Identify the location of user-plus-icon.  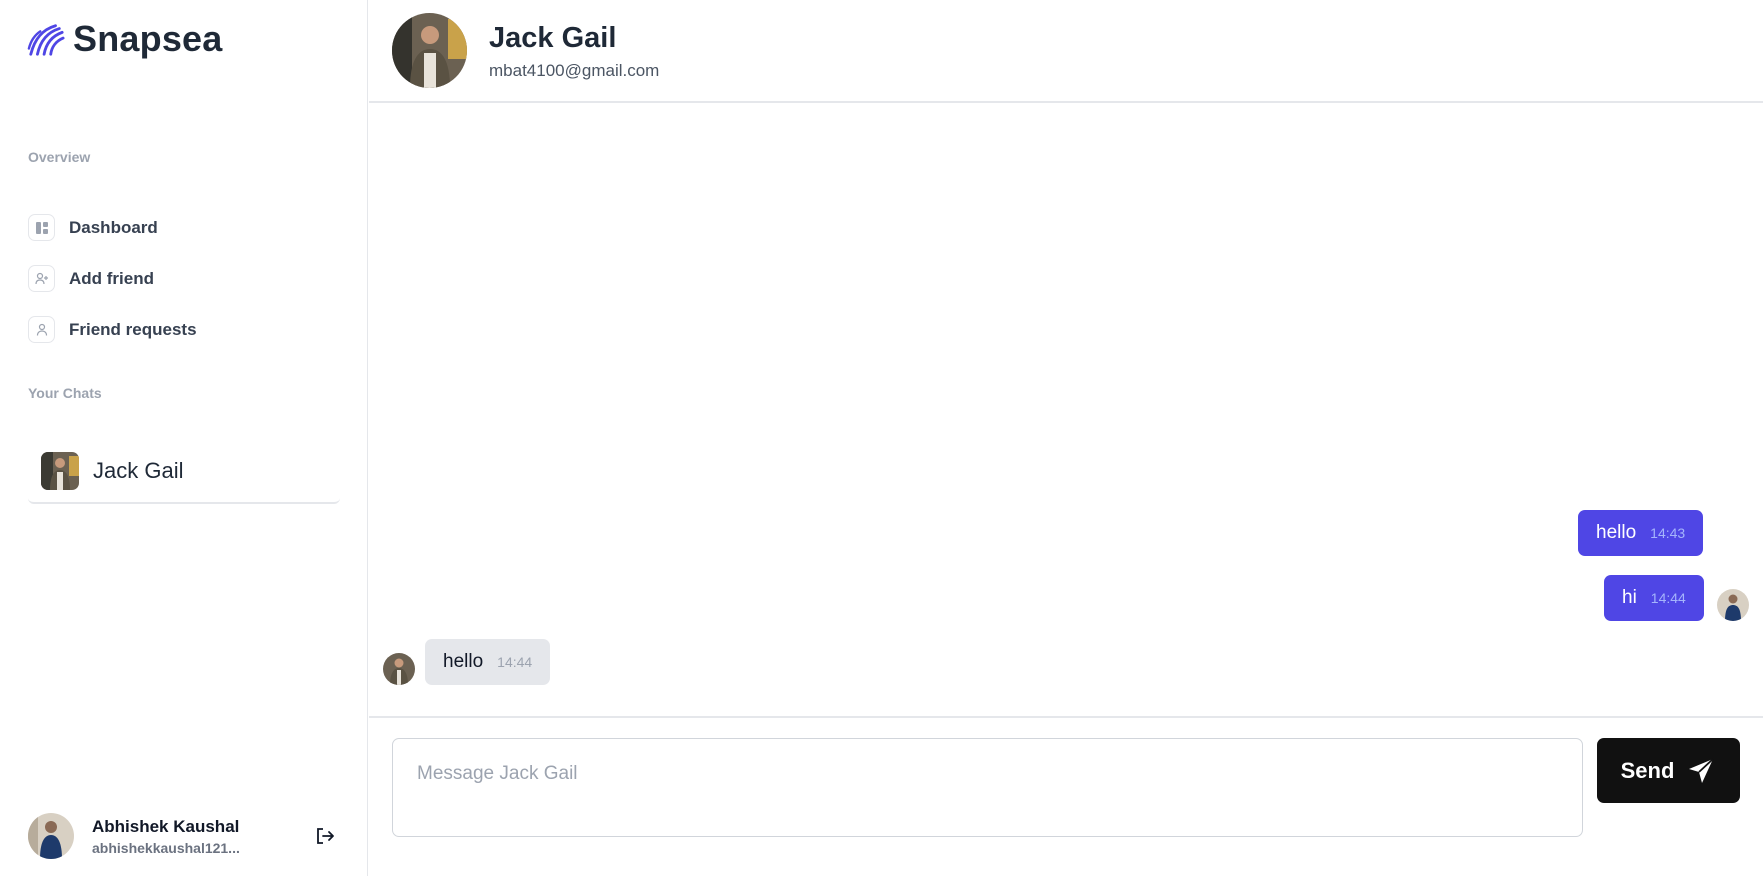
(41, 278).